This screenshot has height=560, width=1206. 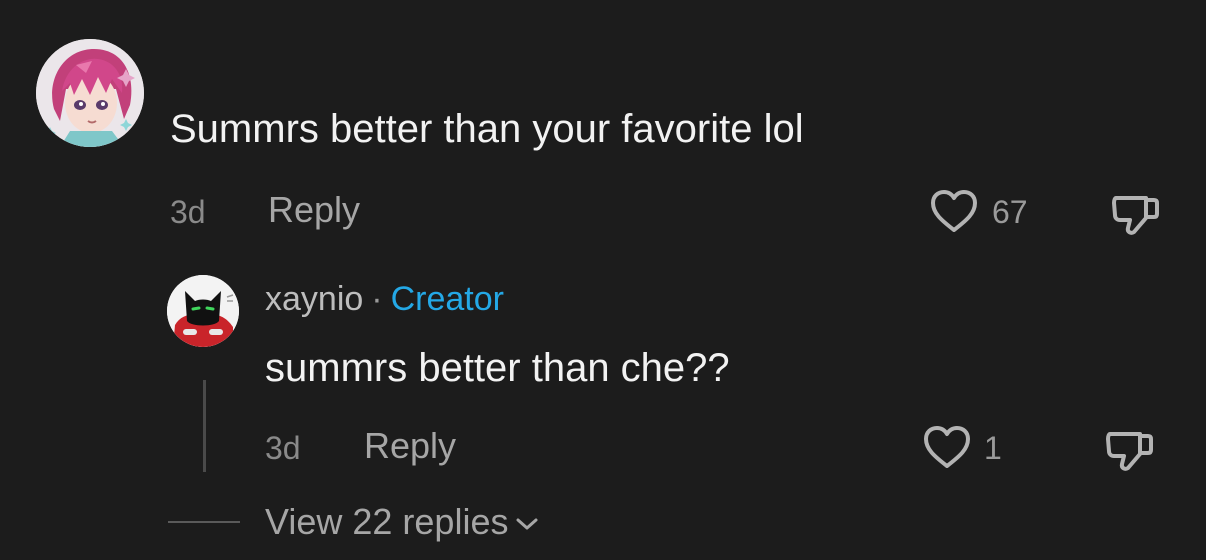 I want to click on anime-avatar-image, so click(x=90, y=93).